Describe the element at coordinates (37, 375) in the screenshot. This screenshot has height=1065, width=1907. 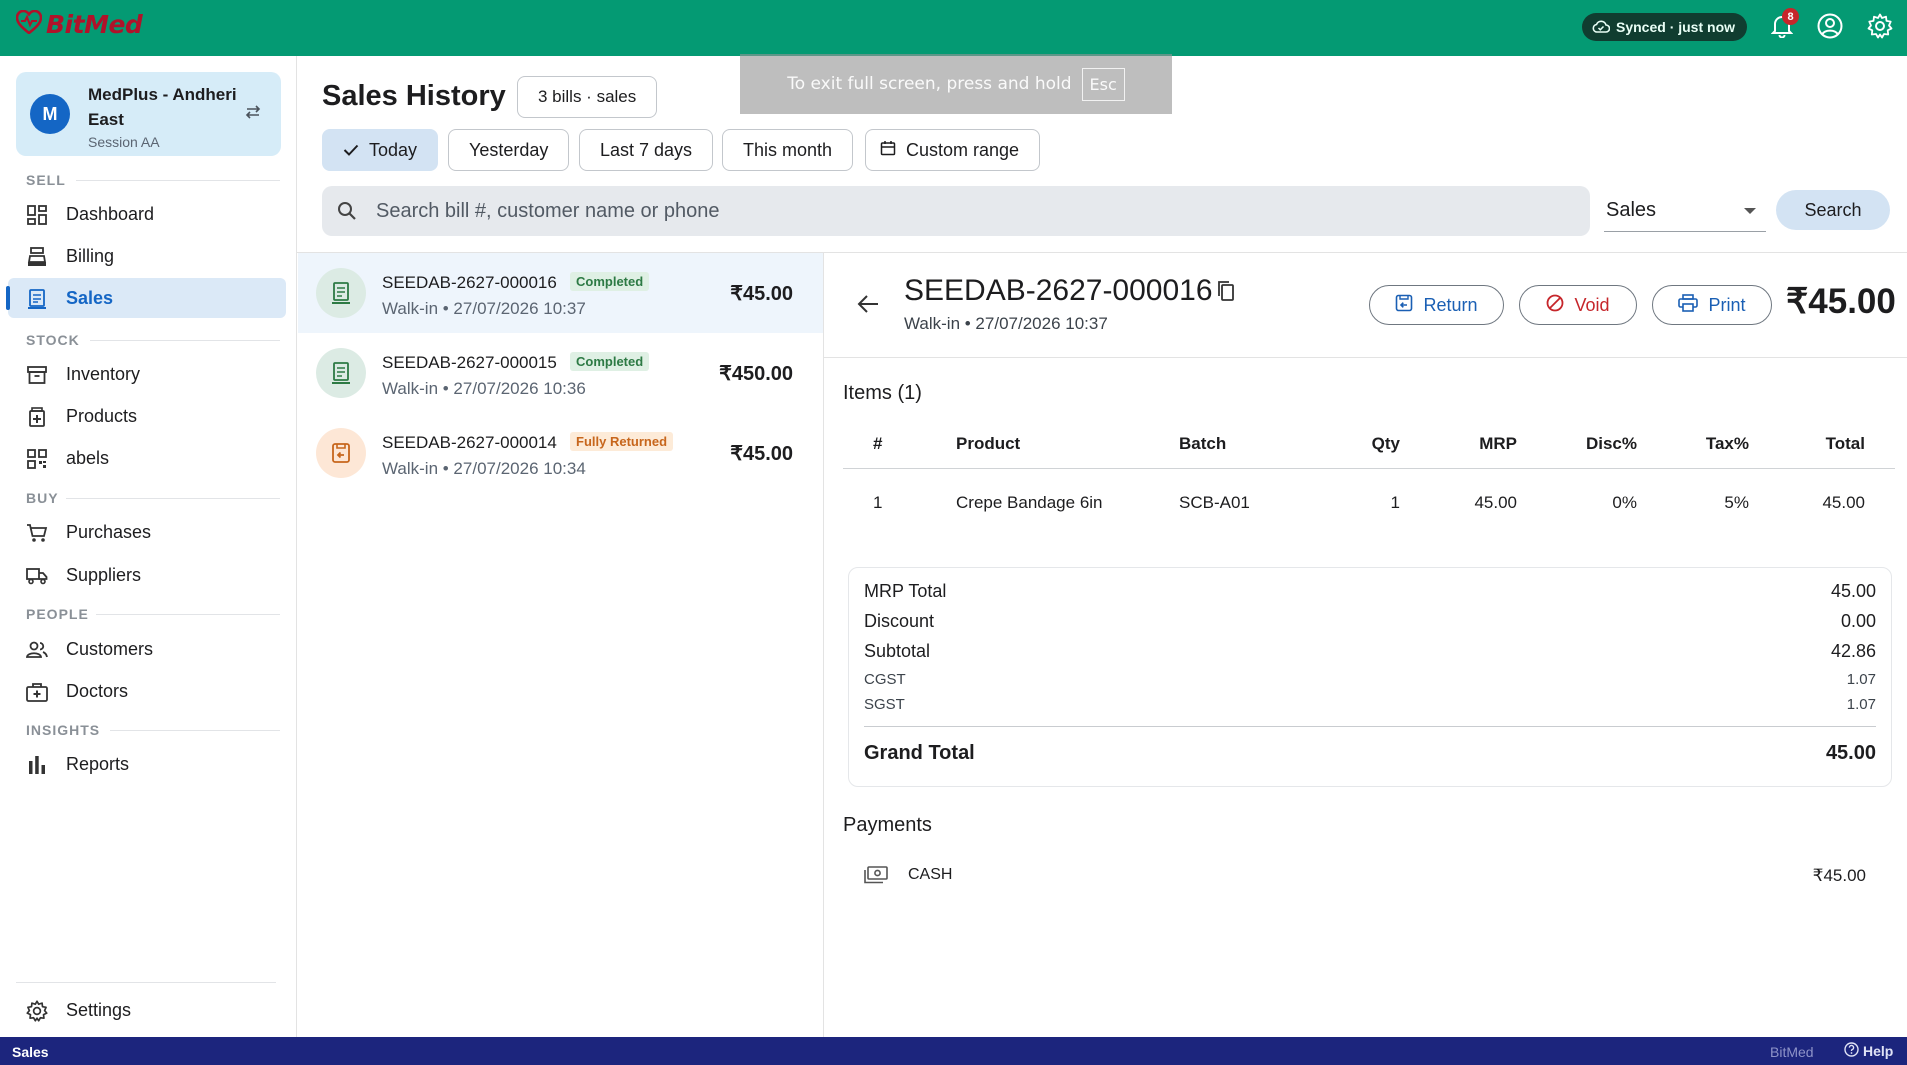
I see `archive-box-icon` at that location.